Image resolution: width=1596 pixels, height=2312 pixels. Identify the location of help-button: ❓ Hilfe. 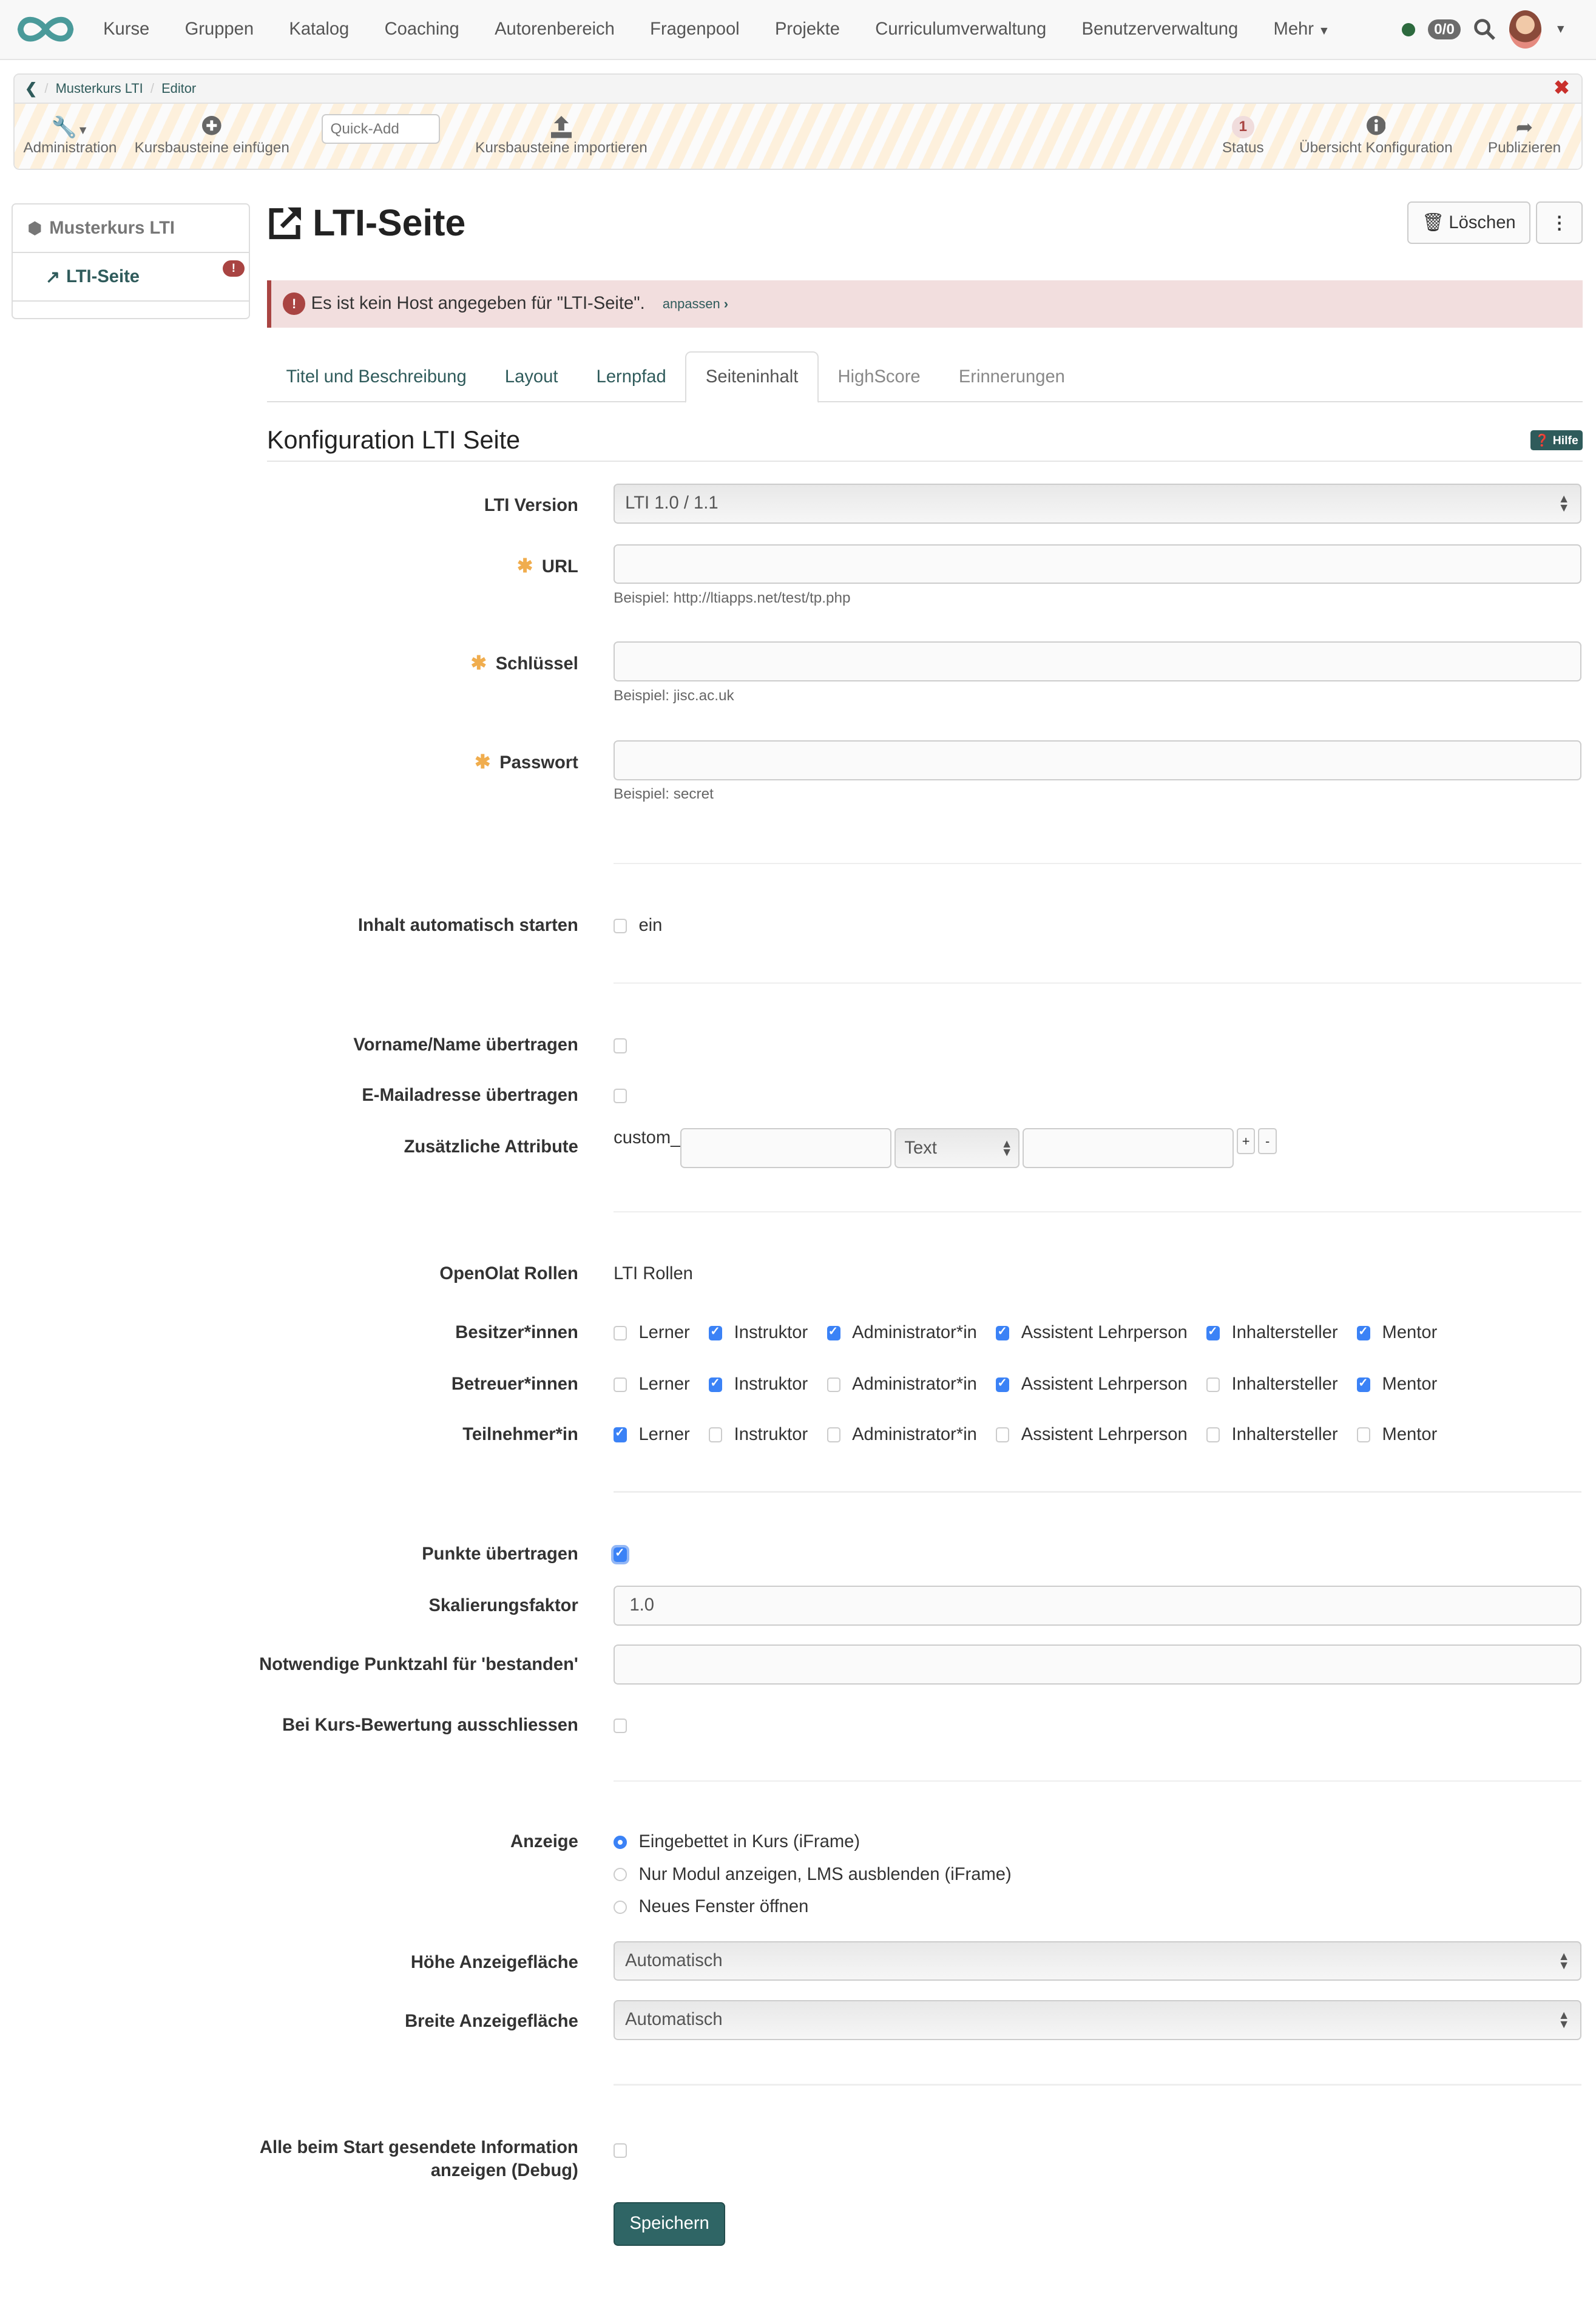
(1556, 441).